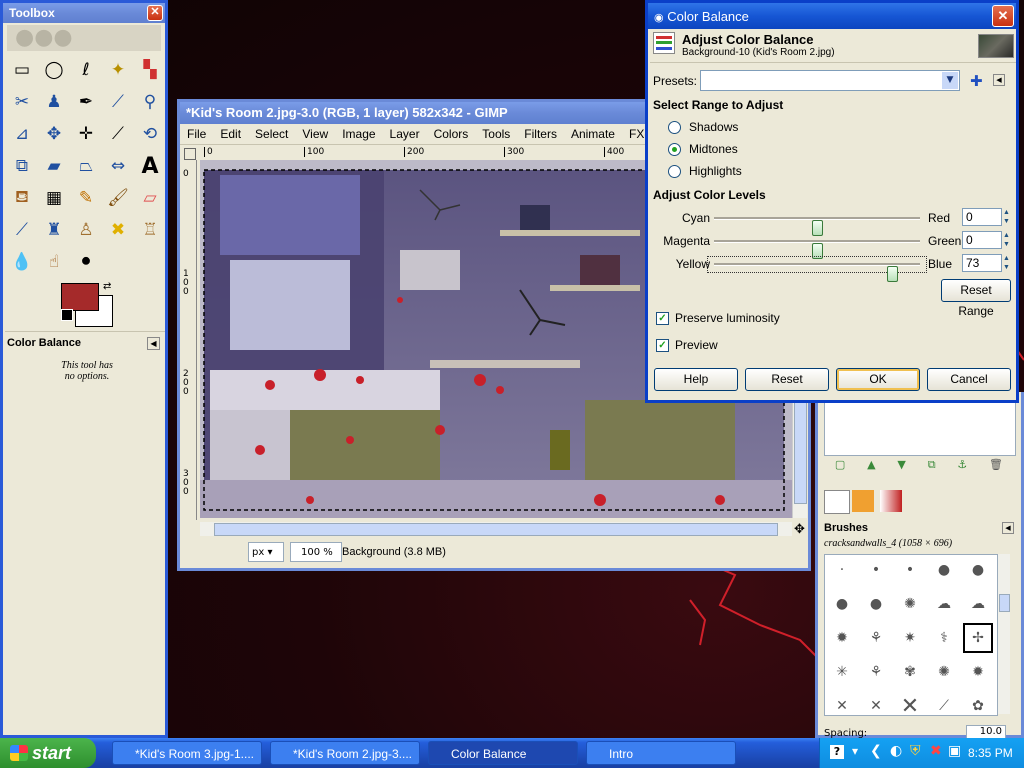  What do you see at coordinates (830, 80) in the screenshot?
I see `presets-combo: ▼` at bounding box center [830, 80].